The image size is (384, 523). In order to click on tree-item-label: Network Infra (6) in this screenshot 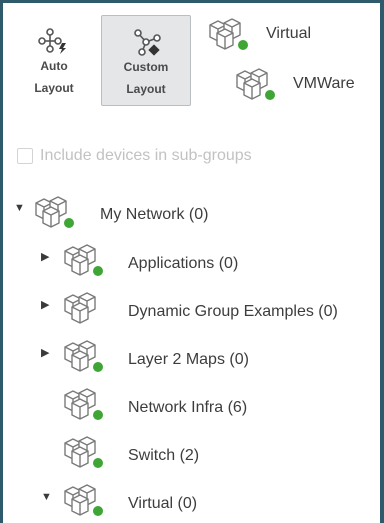, I will do `click(188, 407)`.